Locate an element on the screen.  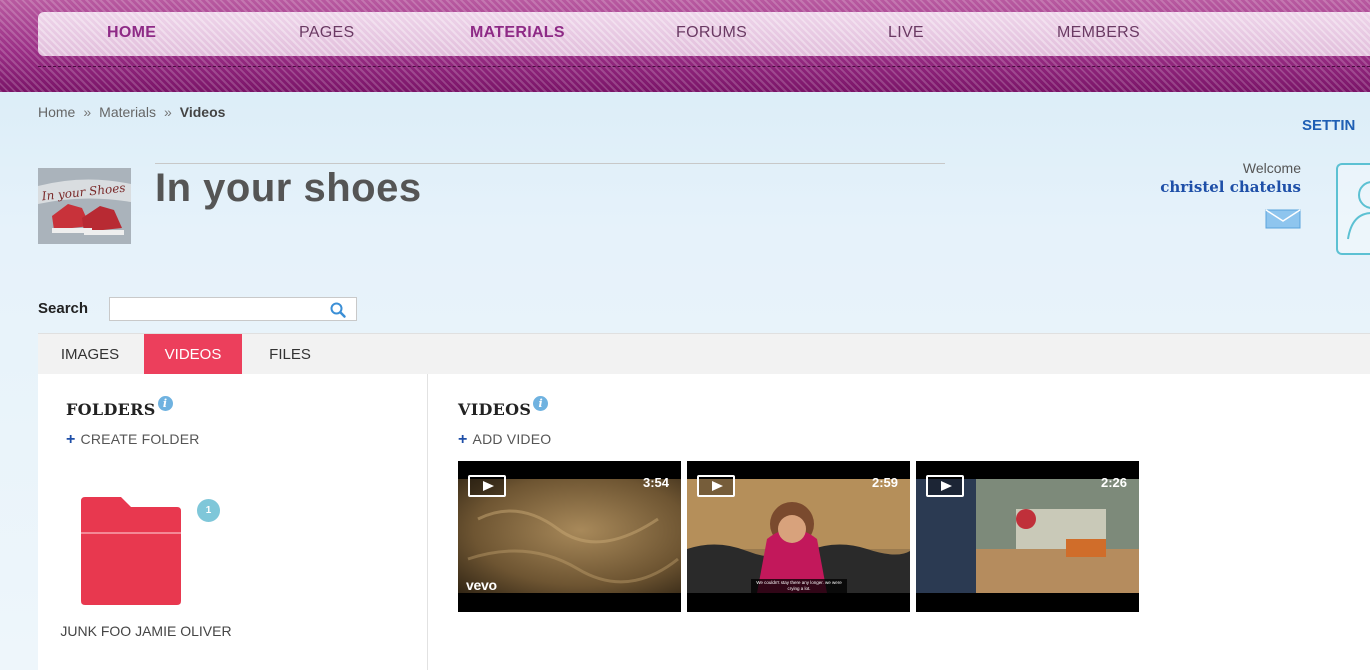
folders-title: FOLDERS is located at coordinates (111, 409).